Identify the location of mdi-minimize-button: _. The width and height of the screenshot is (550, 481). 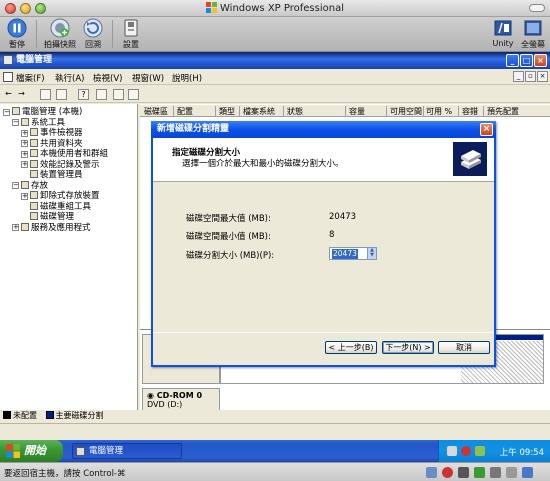
(518, 76).